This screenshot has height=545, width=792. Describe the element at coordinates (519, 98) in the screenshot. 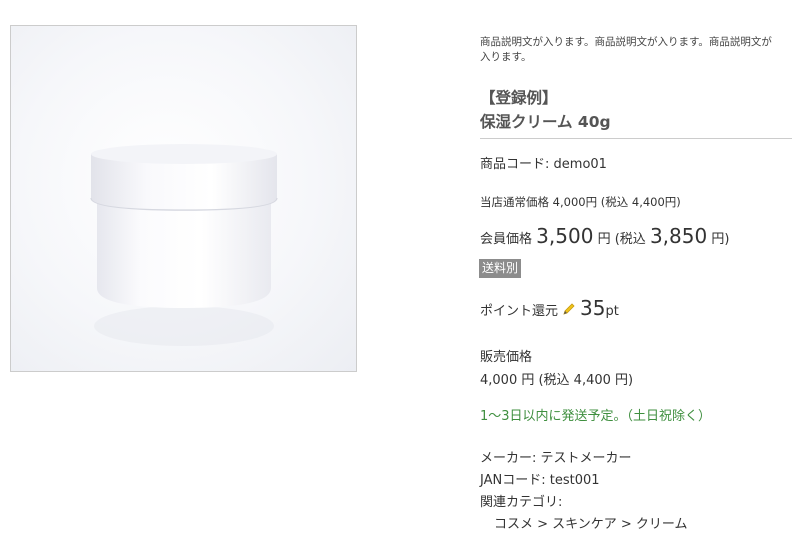

I see `product-title-tag: 【登録例】` at that location.